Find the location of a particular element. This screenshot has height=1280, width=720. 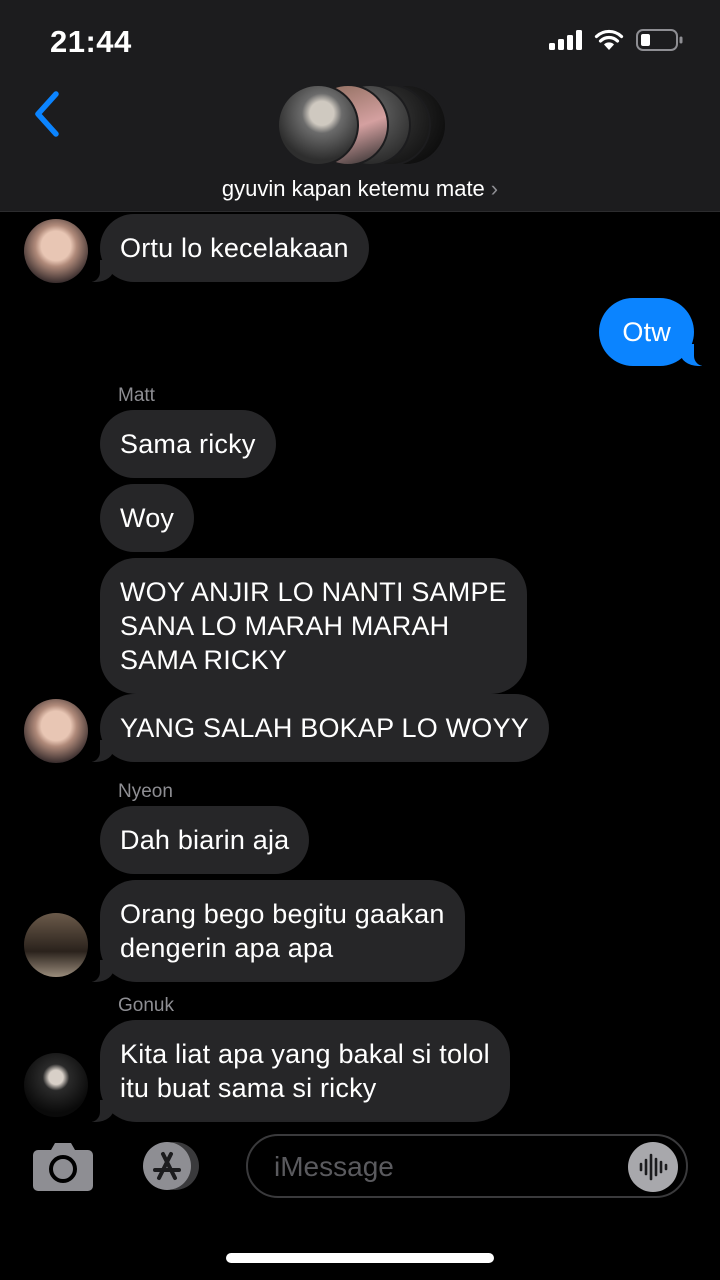

back-button is located at coordinates (48, 114).